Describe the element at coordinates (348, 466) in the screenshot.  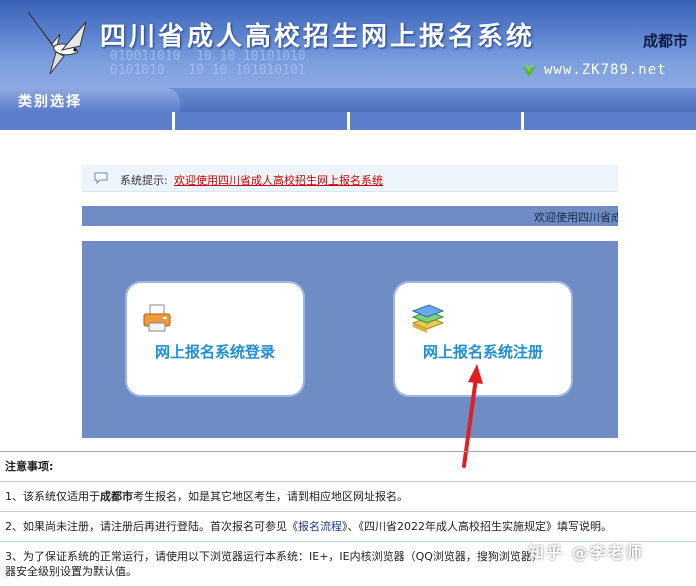
I see `notes-heading: 注意事项:` at that location.